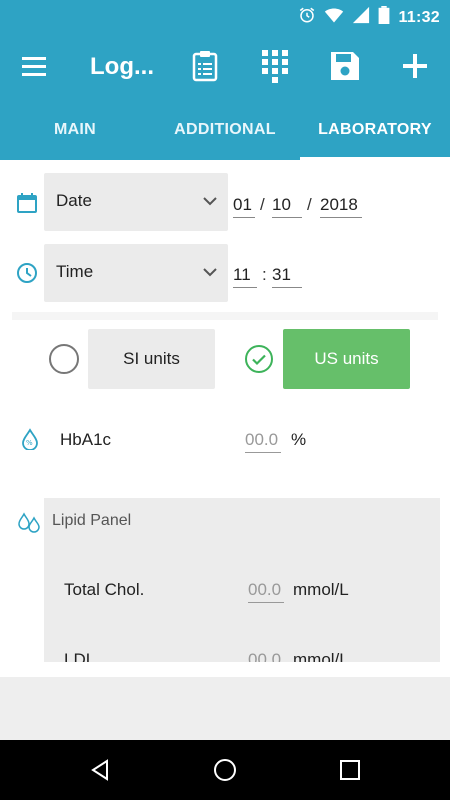 The height and width of the screenshot is (800, 450). I want to click on system-nav-bar, so click(225, 770).